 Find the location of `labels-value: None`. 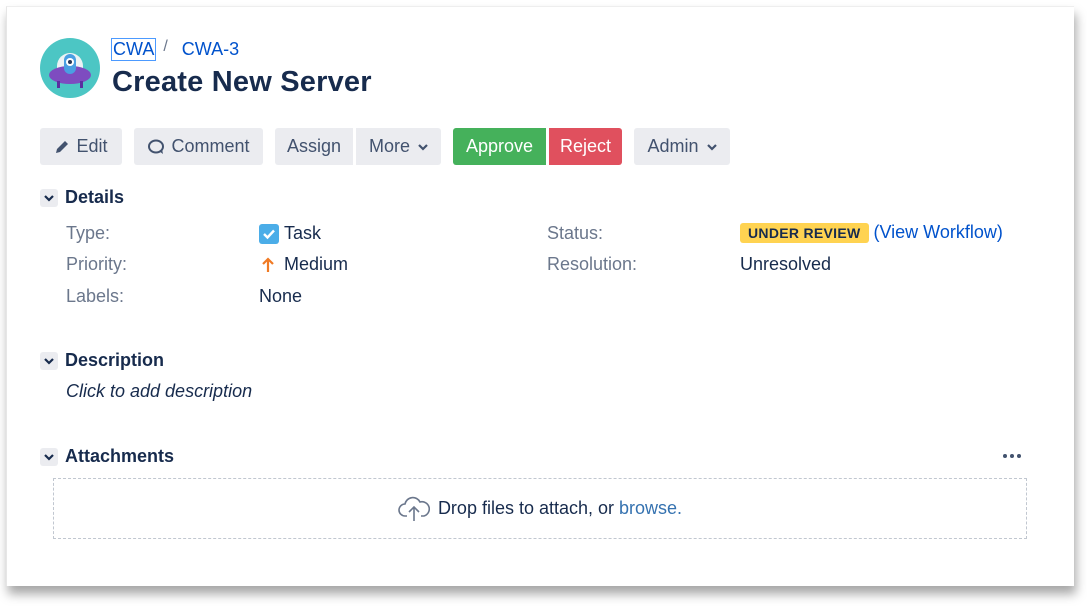

labels-value: None is located at coordinates (280, 296).